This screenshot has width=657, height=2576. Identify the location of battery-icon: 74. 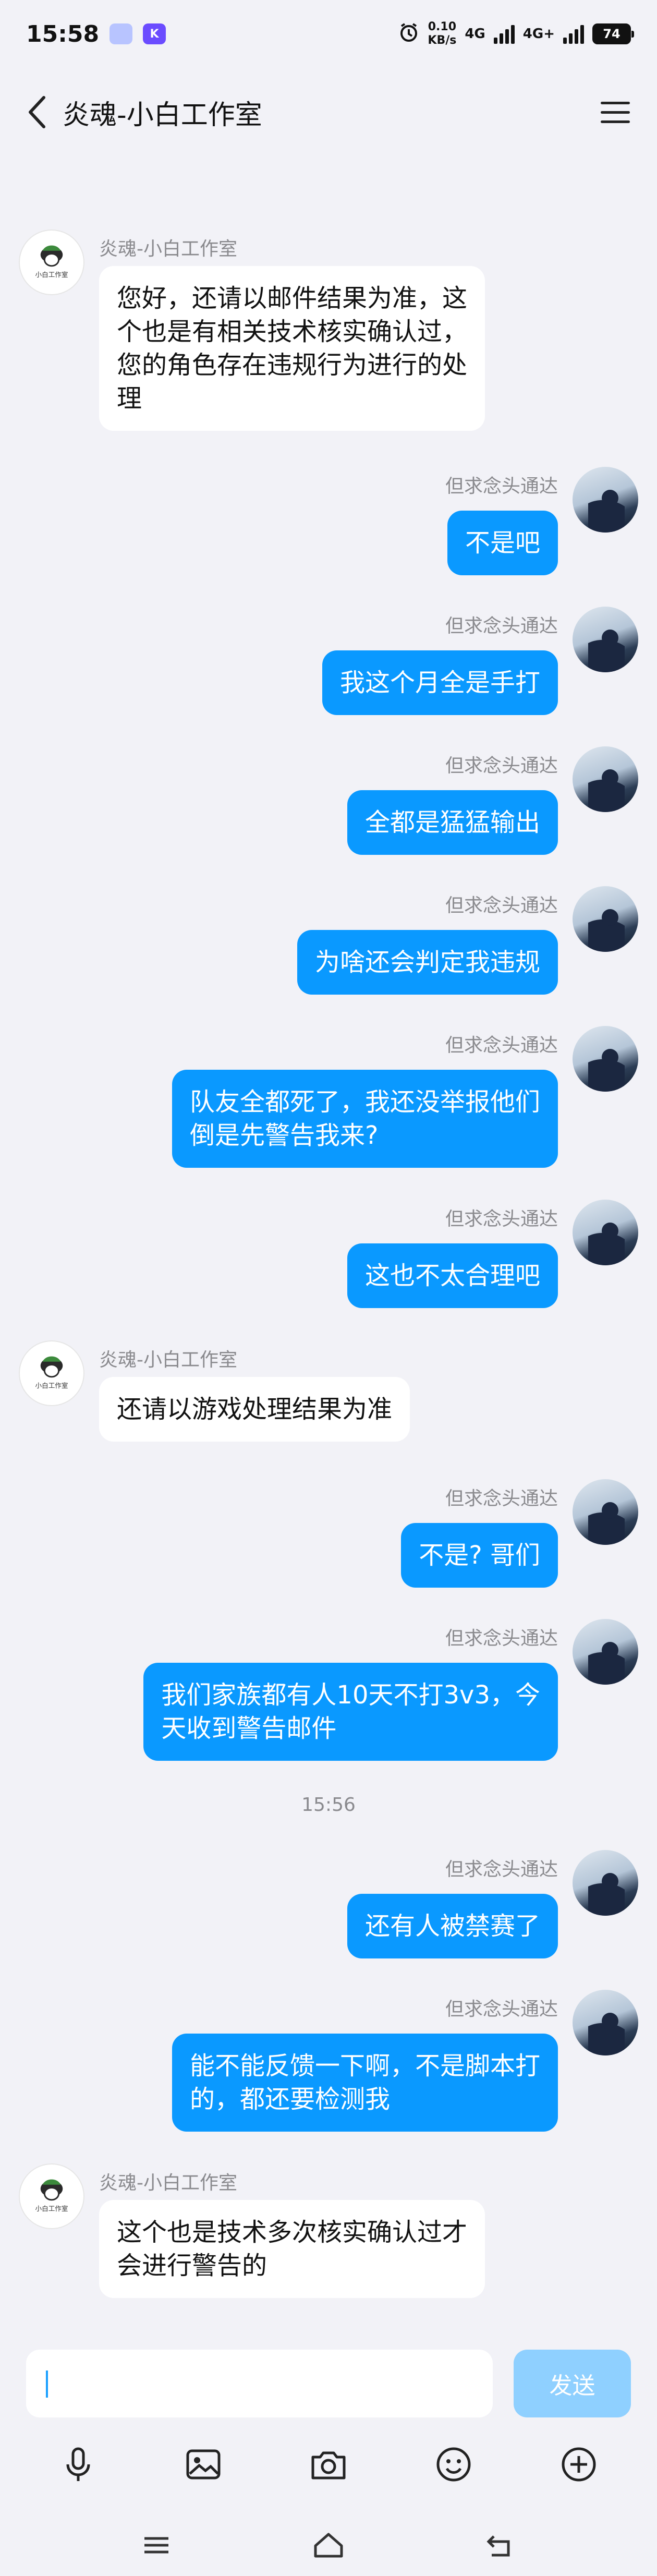
(613, 33).